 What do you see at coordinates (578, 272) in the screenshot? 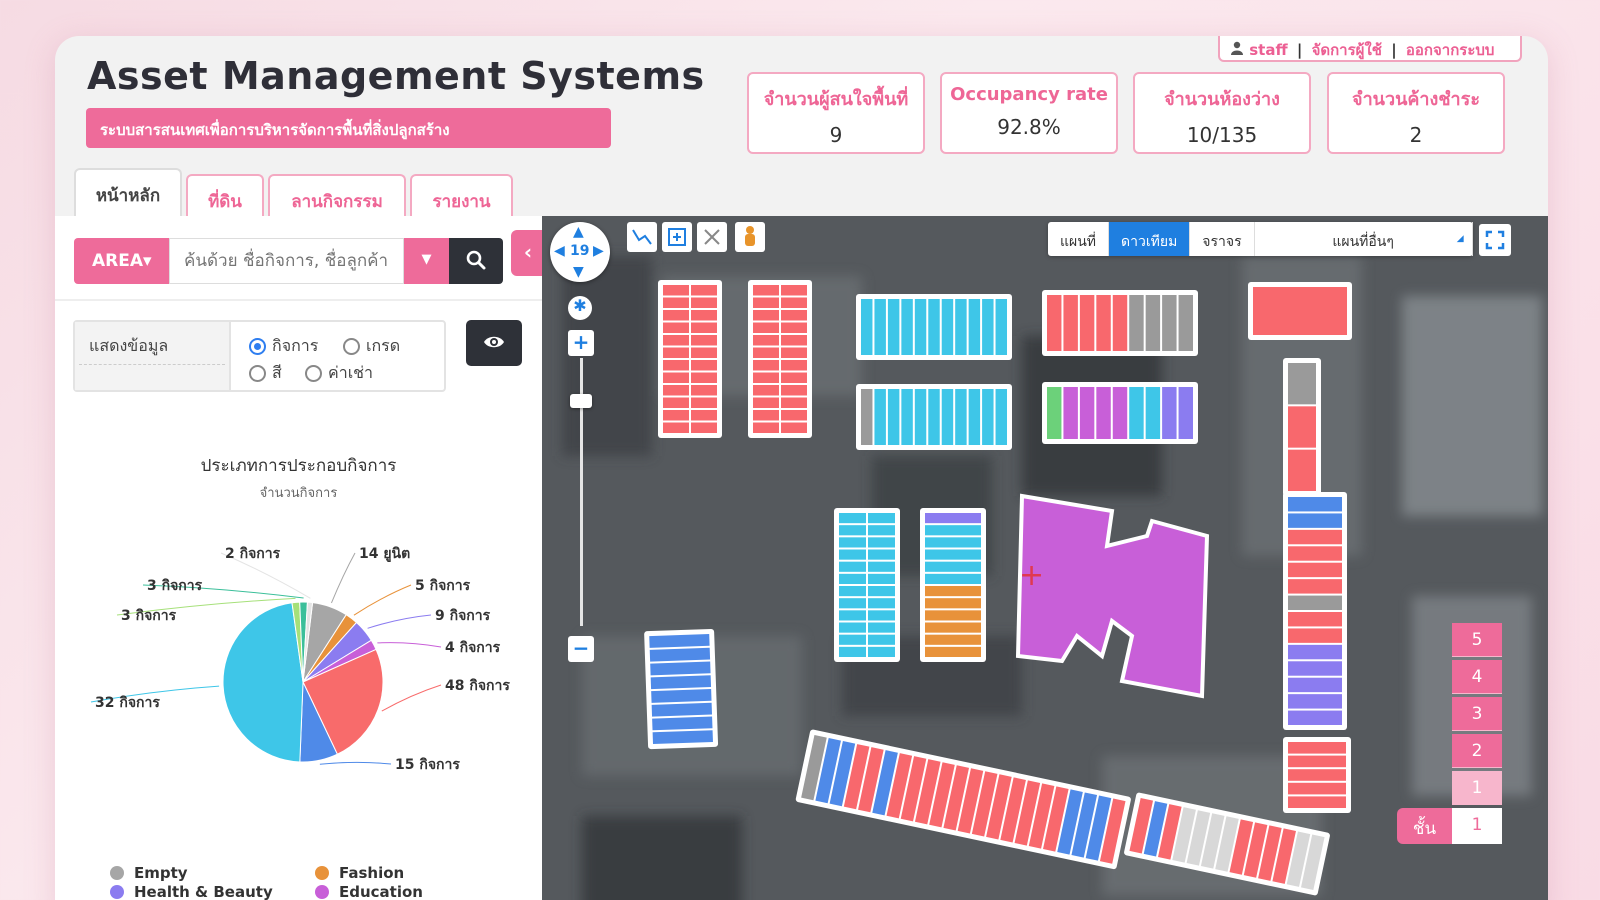
I see `pan-down-icon: ▼` at bounding box center [578, 272].